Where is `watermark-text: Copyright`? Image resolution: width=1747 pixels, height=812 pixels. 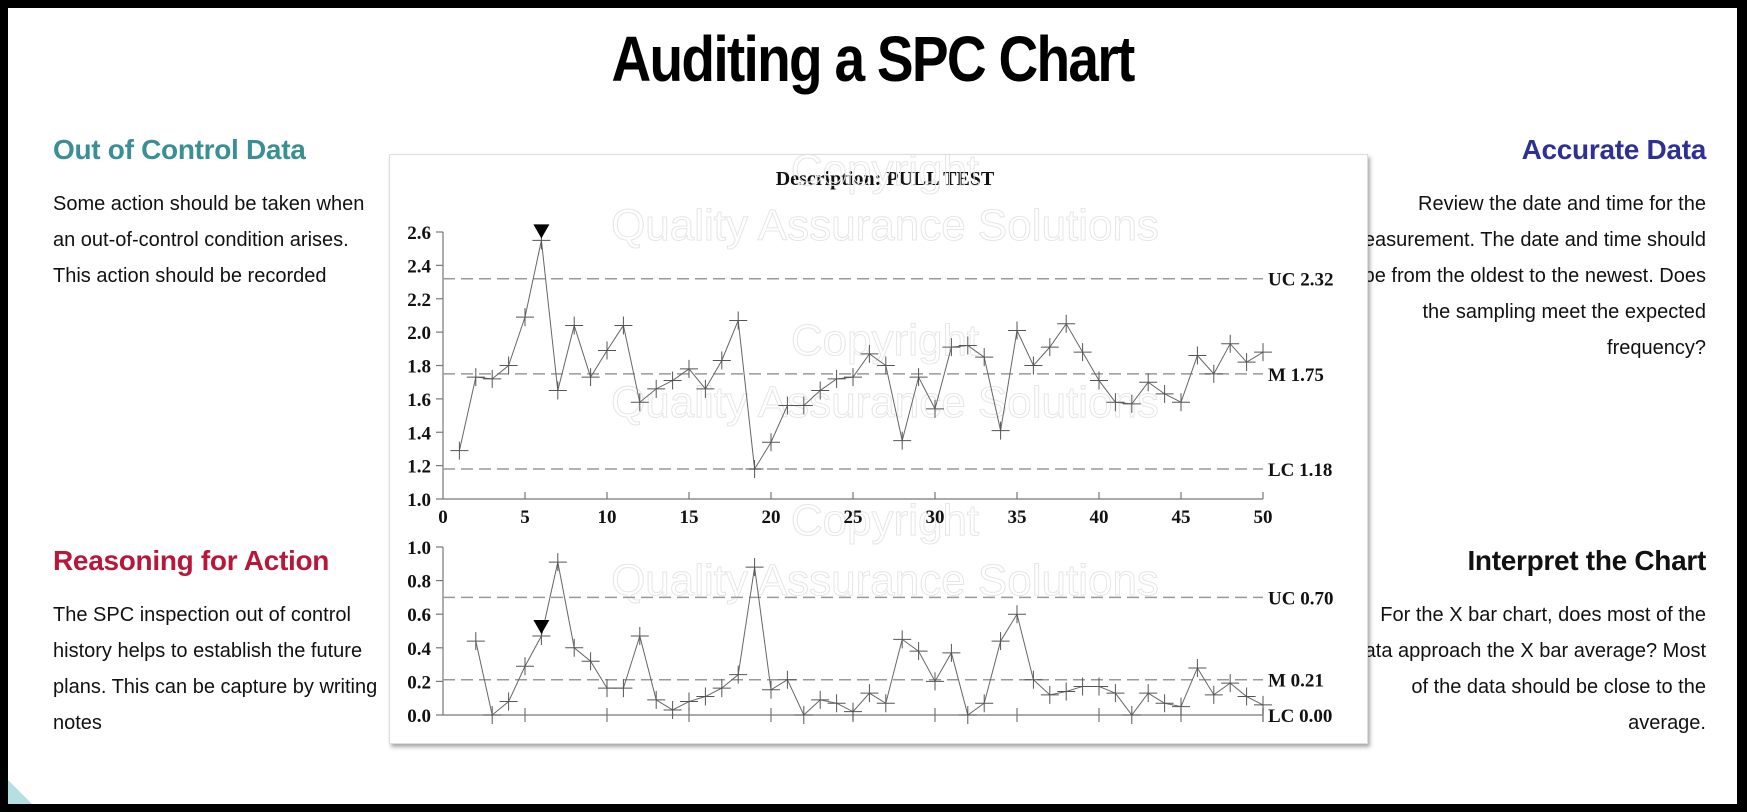 watermark-text: Copyright is located at coordinates (885, 520).